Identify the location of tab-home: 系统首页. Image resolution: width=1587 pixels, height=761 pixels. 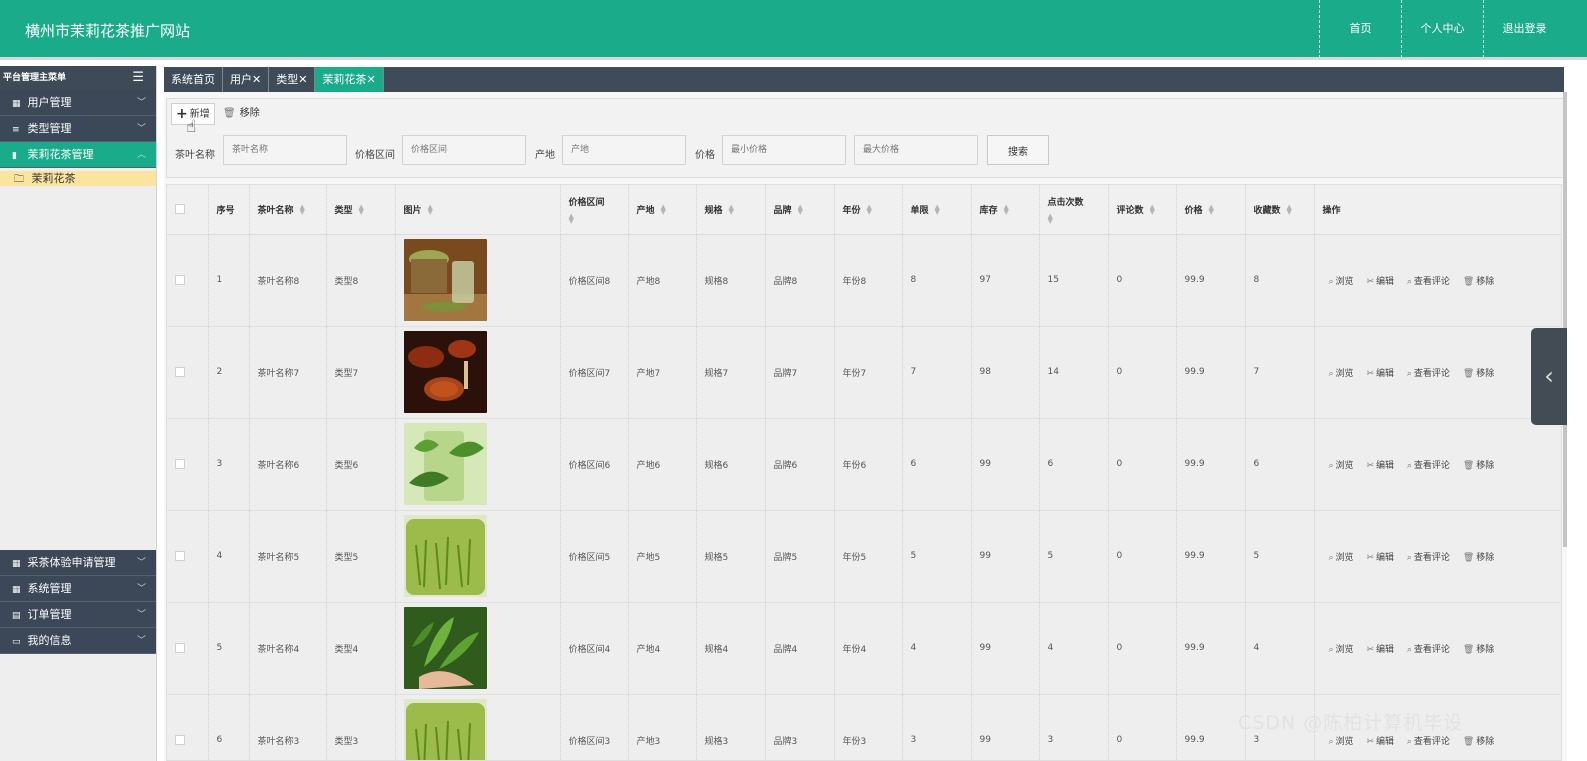
(193, 79).